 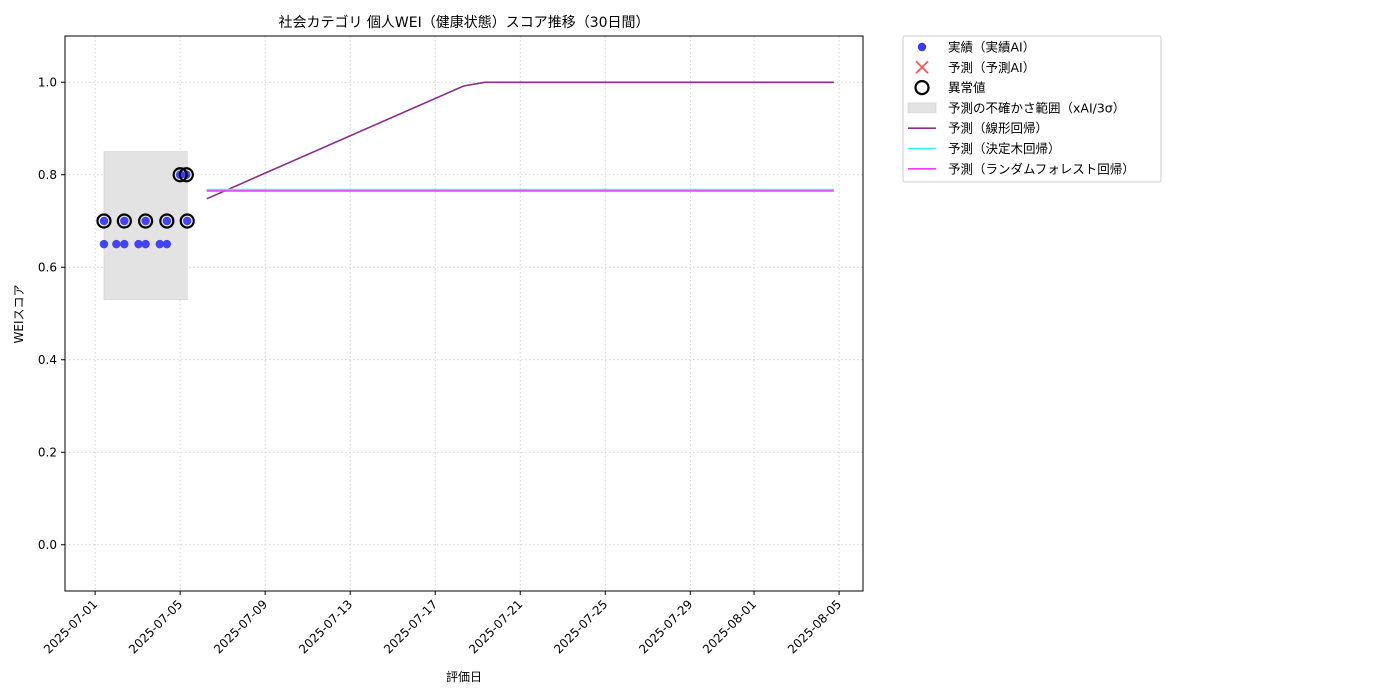 I want to click on y-tick-label: 1.0, so click(x=47, y=82).